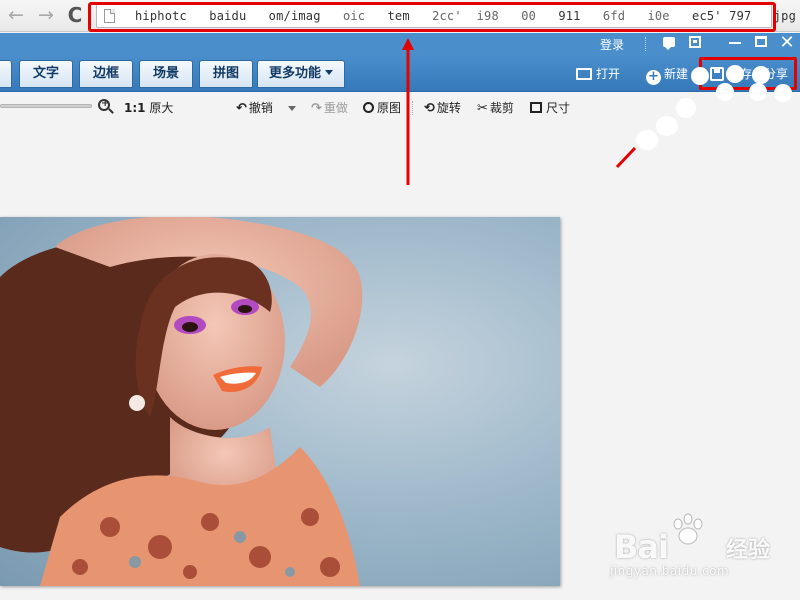 This screenshot has height=600, width=800. Describe the element at coordinates (536, 107) in the screenshot. I see `size-icon` at that location.